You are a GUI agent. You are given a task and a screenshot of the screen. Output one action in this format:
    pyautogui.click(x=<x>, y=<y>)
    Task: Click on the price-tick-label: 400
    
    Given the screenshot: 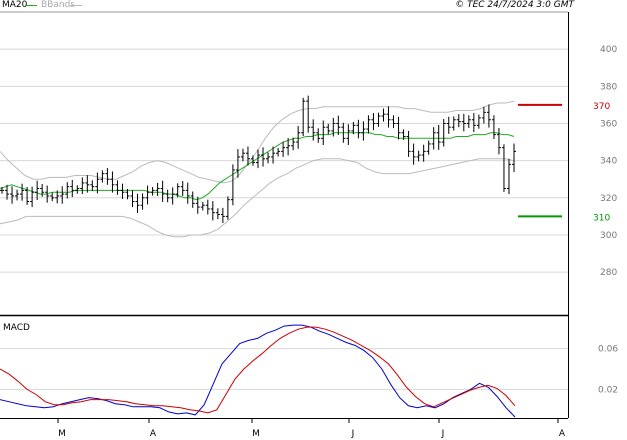 What is the action you would take?
    pyautogui.click(x=608, y=50)
    